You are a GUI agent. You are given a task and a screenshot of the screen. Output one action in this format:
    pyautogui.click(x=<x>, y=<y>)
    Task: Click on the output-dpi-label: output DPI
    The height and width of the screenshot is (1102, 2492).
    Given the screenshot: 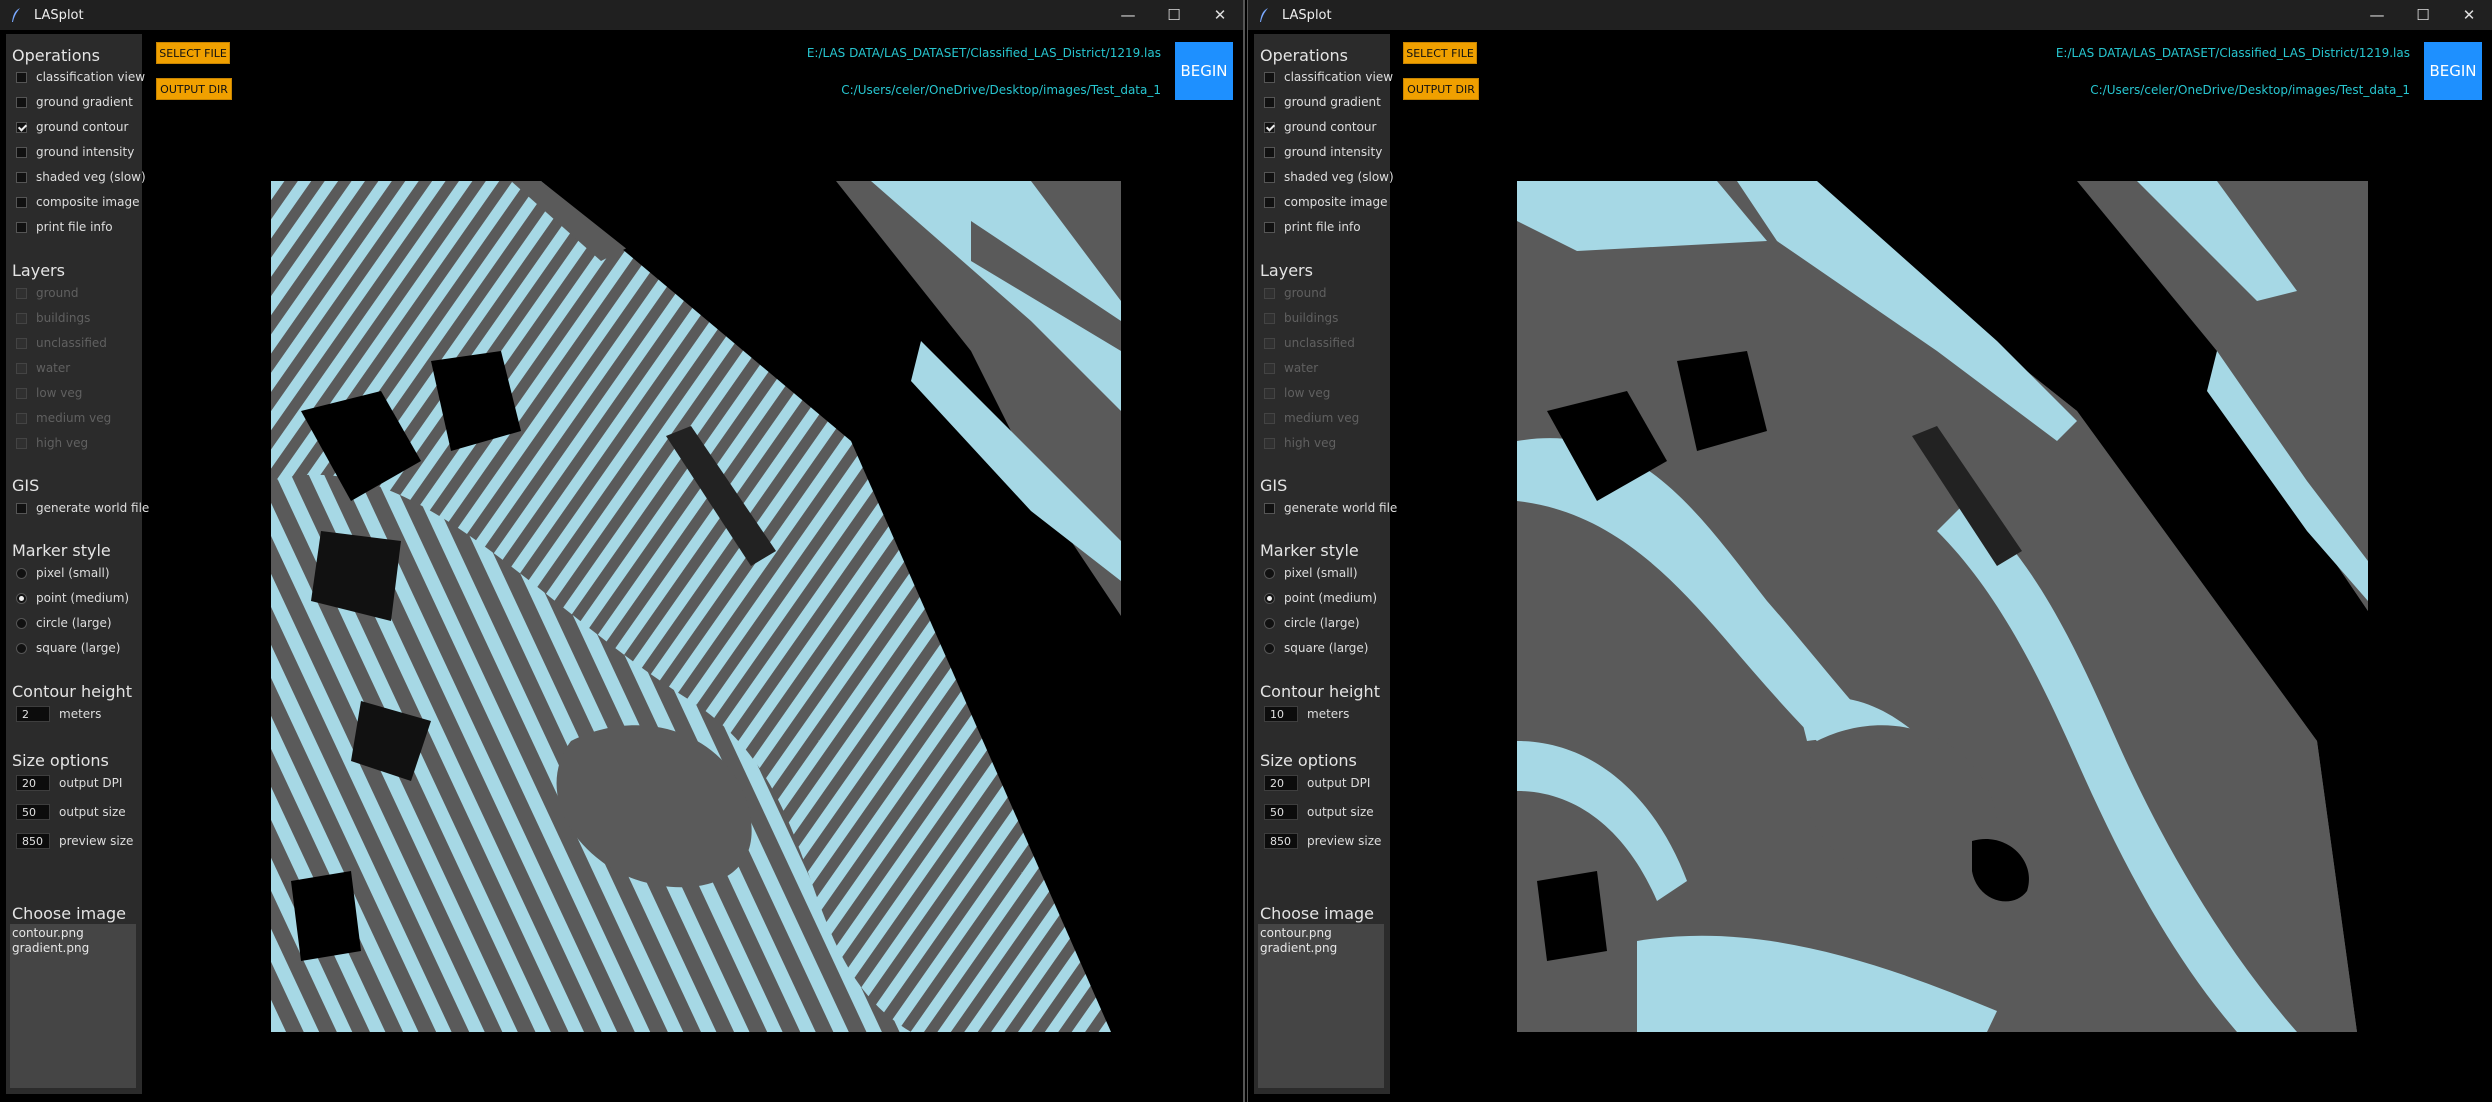 What is the action you would take?
    pyautogui.click(x=1339, y=783)
    